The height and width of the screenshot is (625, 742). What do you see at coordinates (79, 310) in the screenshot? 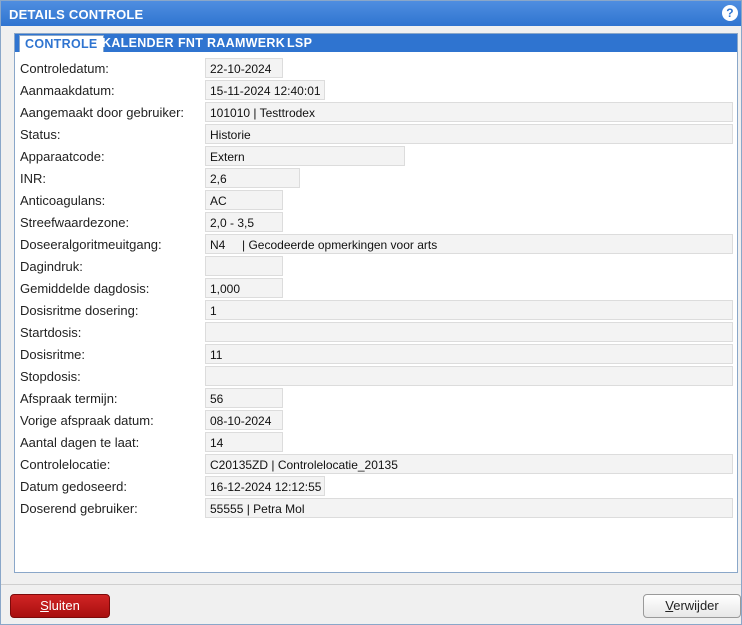
I see `field-label: Dosisritme dosering:` at bounding box center [79, 310].